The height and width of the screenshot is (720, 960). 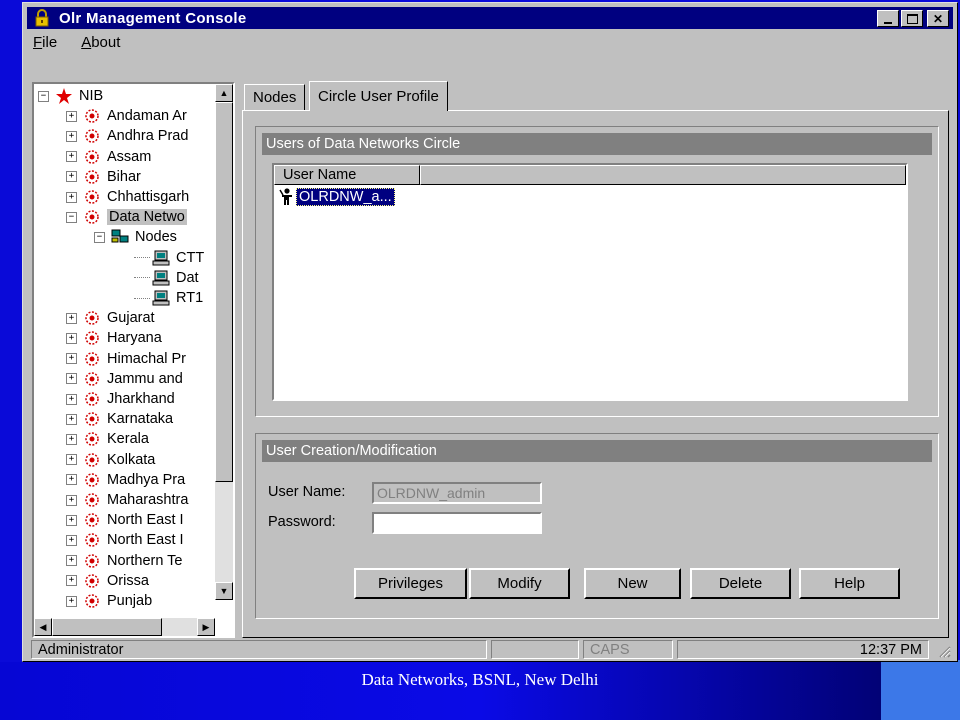 What do you see at coordinates (135, 237) in the screenshot?
I see `tree-item: − Nodes` at bounding box center [135, 237].